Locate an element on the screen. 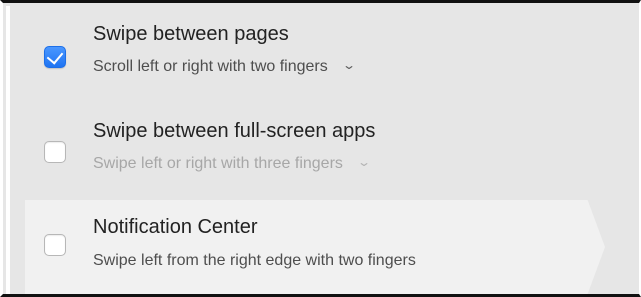 This screenshot has width=641, height=297. option-subtitle: Swipe left or right with three fingers ⌄ is located at coordinates (232, 164).